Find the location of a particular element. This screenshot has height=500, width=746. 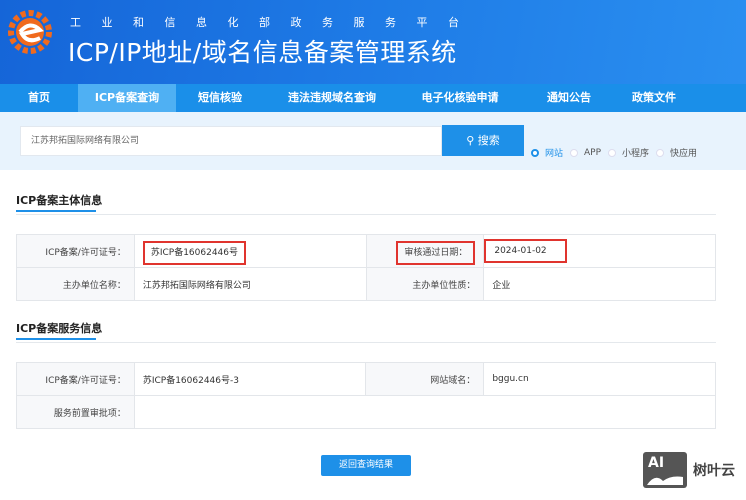

radio-miniprogram: 小程序 is located at coordinates (628, 152).